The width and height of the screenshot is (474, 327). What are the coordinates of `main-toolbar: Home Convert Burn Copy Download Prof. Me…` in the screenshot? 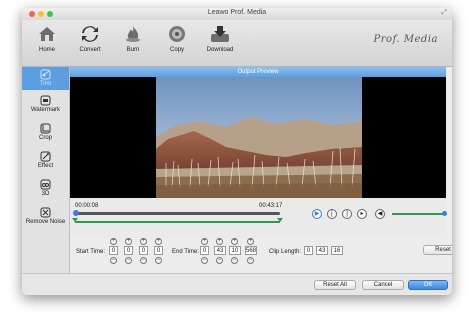 It's located at (237, 43).